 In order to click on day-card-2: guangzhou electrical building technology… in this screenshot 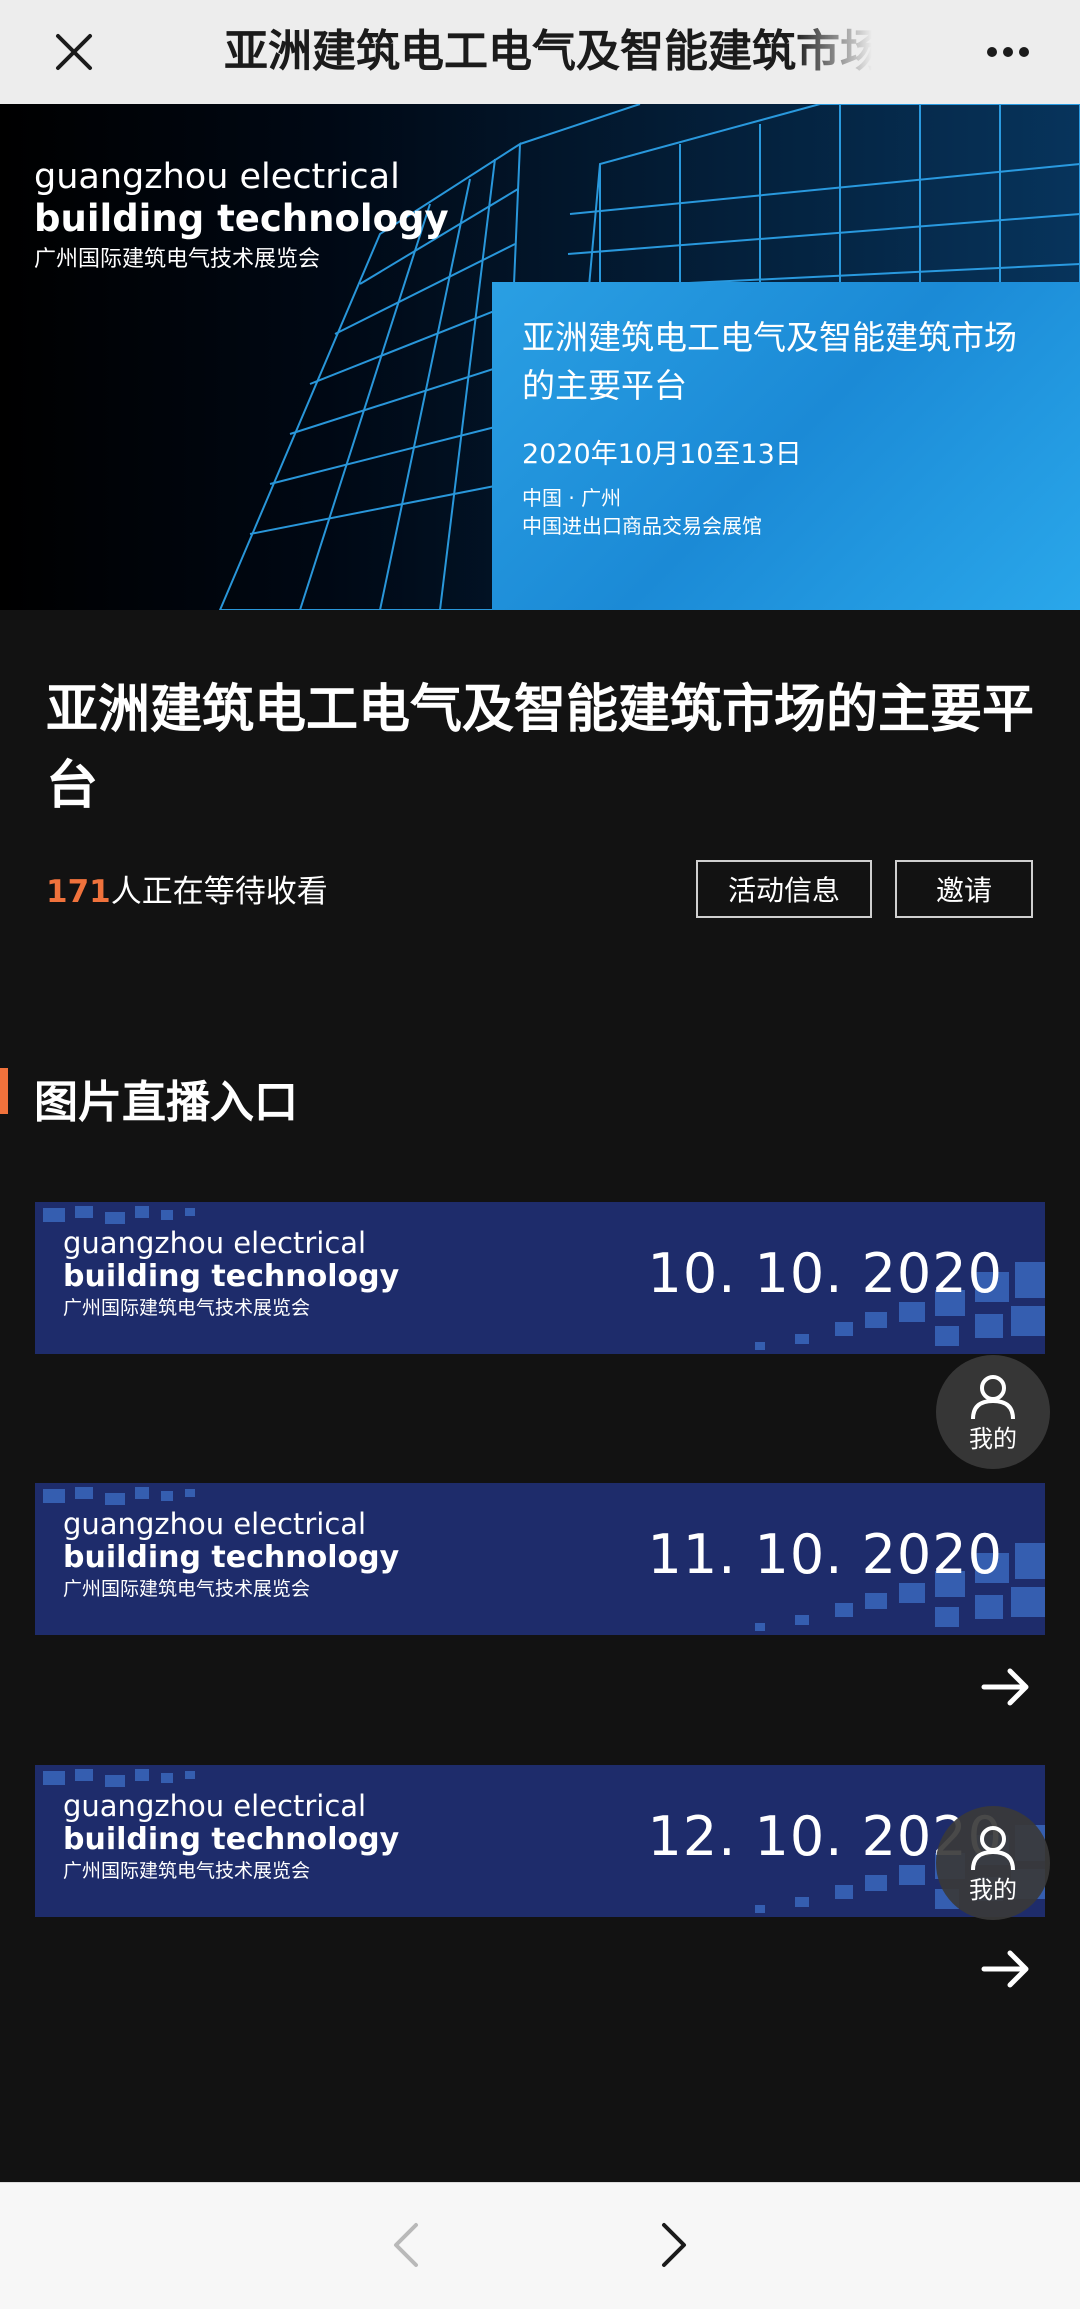, I will do `click(540, 1559)`.